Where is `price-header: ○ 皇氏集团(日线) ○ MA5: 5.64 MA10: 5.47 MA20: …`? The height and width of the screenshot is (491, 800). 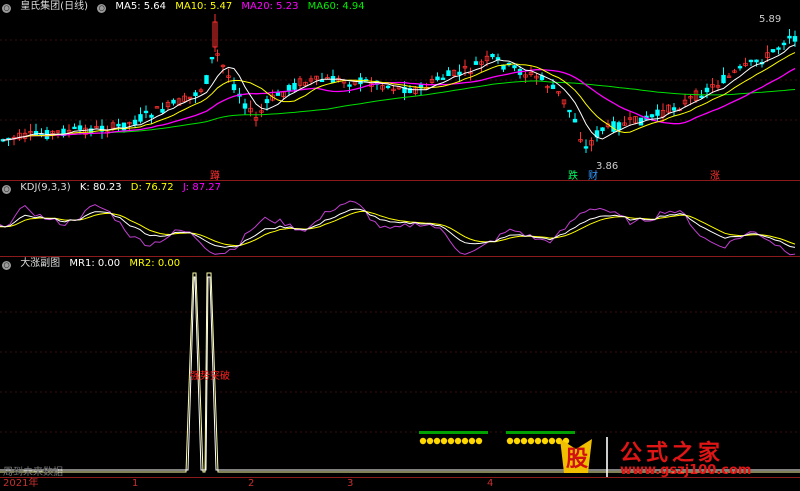 price-header: ○ 皇氏集团(日线) ○ MA5: 5.64 MA10: 5.47 MA20: … is located at coordinates (186, 7).